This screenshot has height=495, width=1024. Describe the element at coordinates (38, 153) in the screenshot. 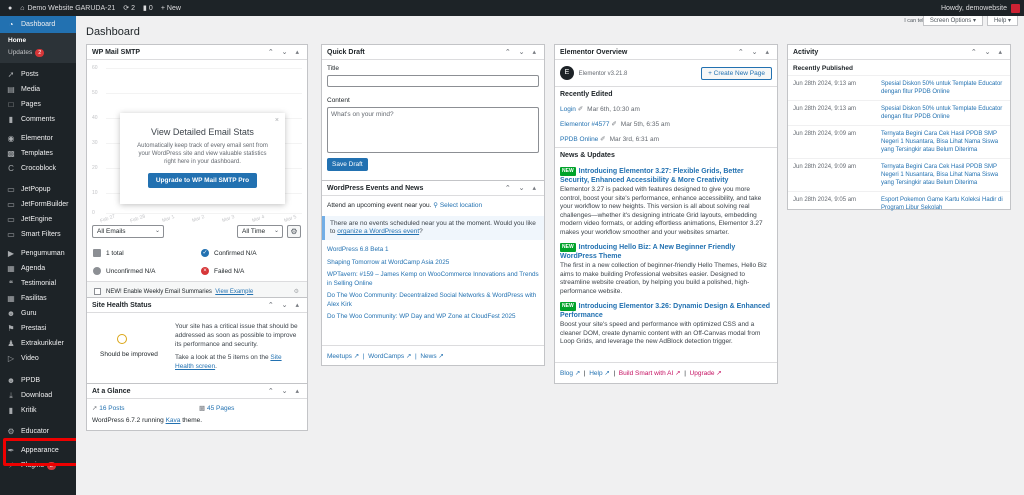

I see `sidebar-item-templates: ▩ Templates` at that location.